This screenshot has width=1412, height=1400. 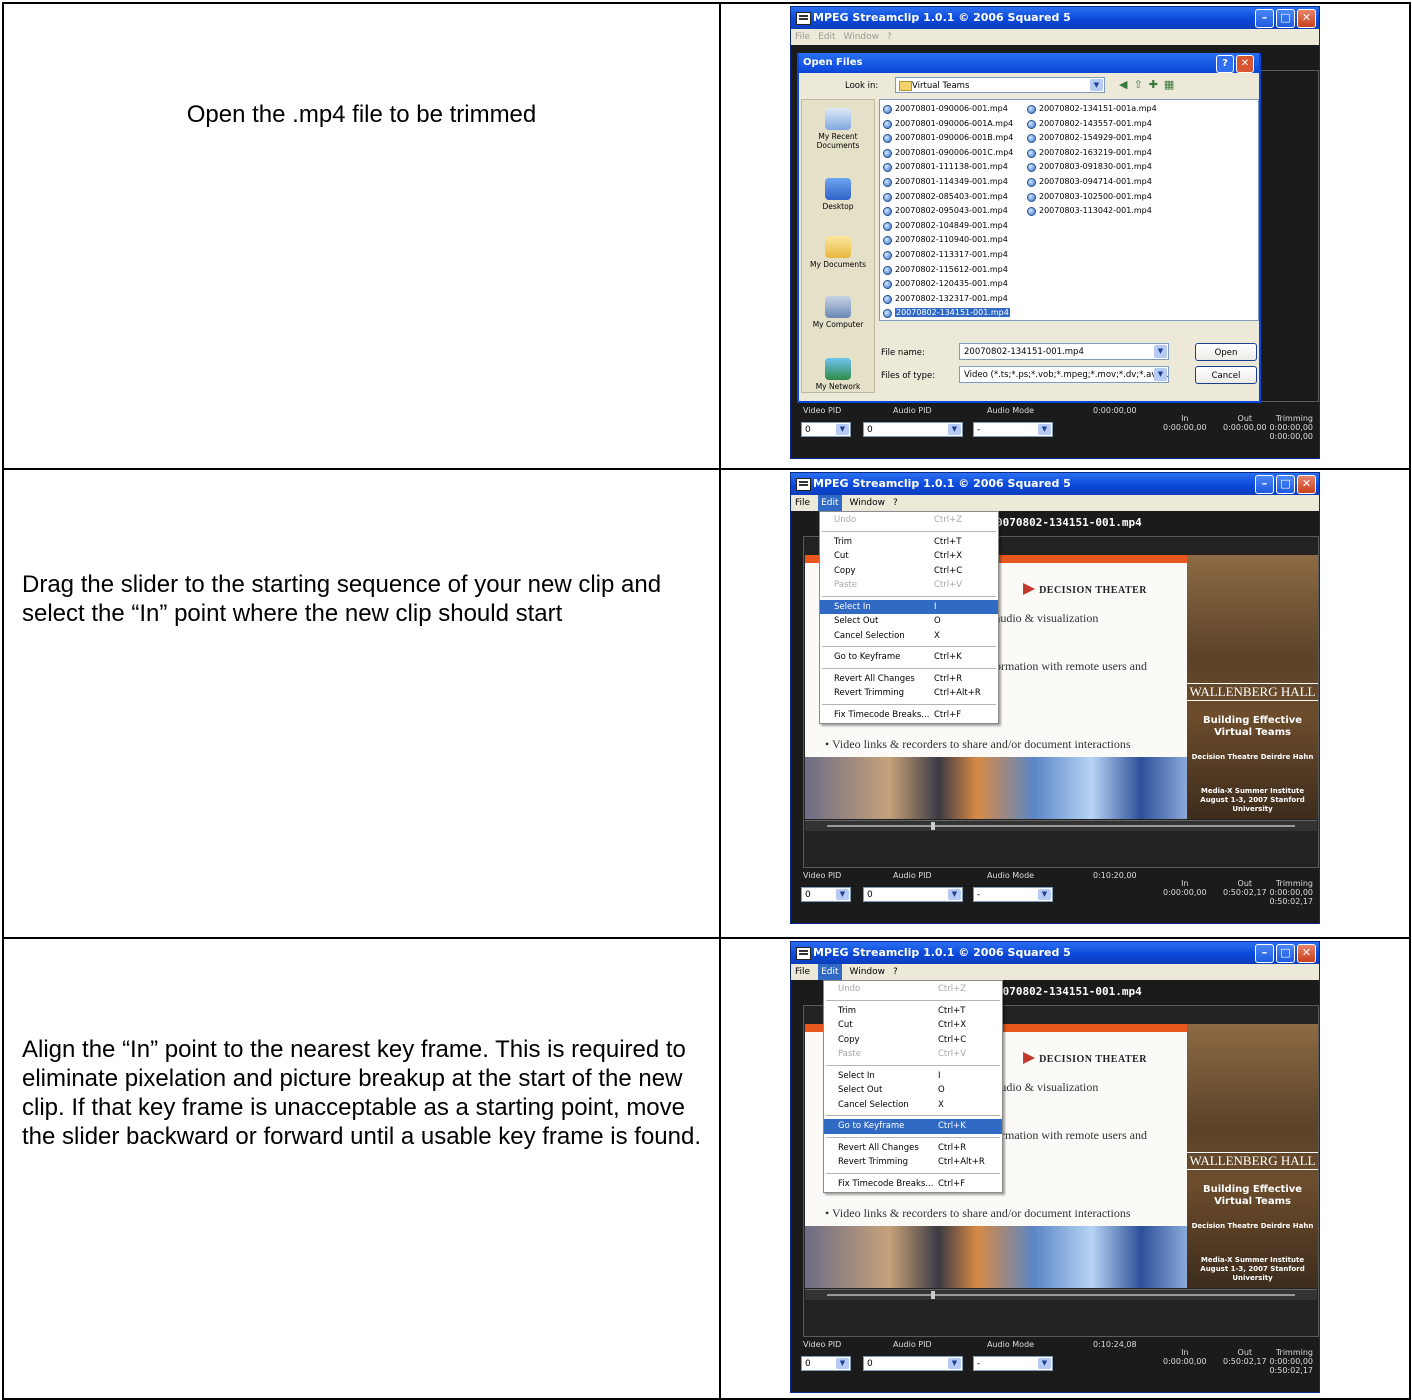 I want to click on file-item: 20070803-094714-001.mp4, so click(x=1091, y=182).